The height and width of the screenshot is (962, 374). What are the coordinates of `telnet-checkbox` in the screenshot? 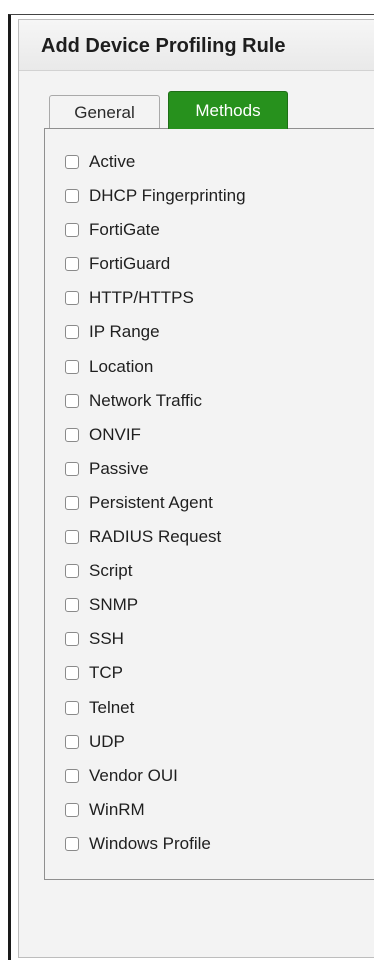 It's located at (72, 707).